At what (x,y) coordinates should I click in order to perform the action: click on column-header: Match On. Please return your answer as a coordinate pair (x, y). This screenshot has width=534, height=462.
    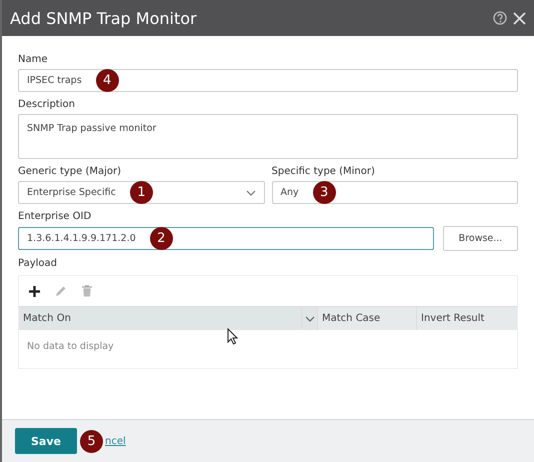
    Looking at the image, I should click on (160, 318).